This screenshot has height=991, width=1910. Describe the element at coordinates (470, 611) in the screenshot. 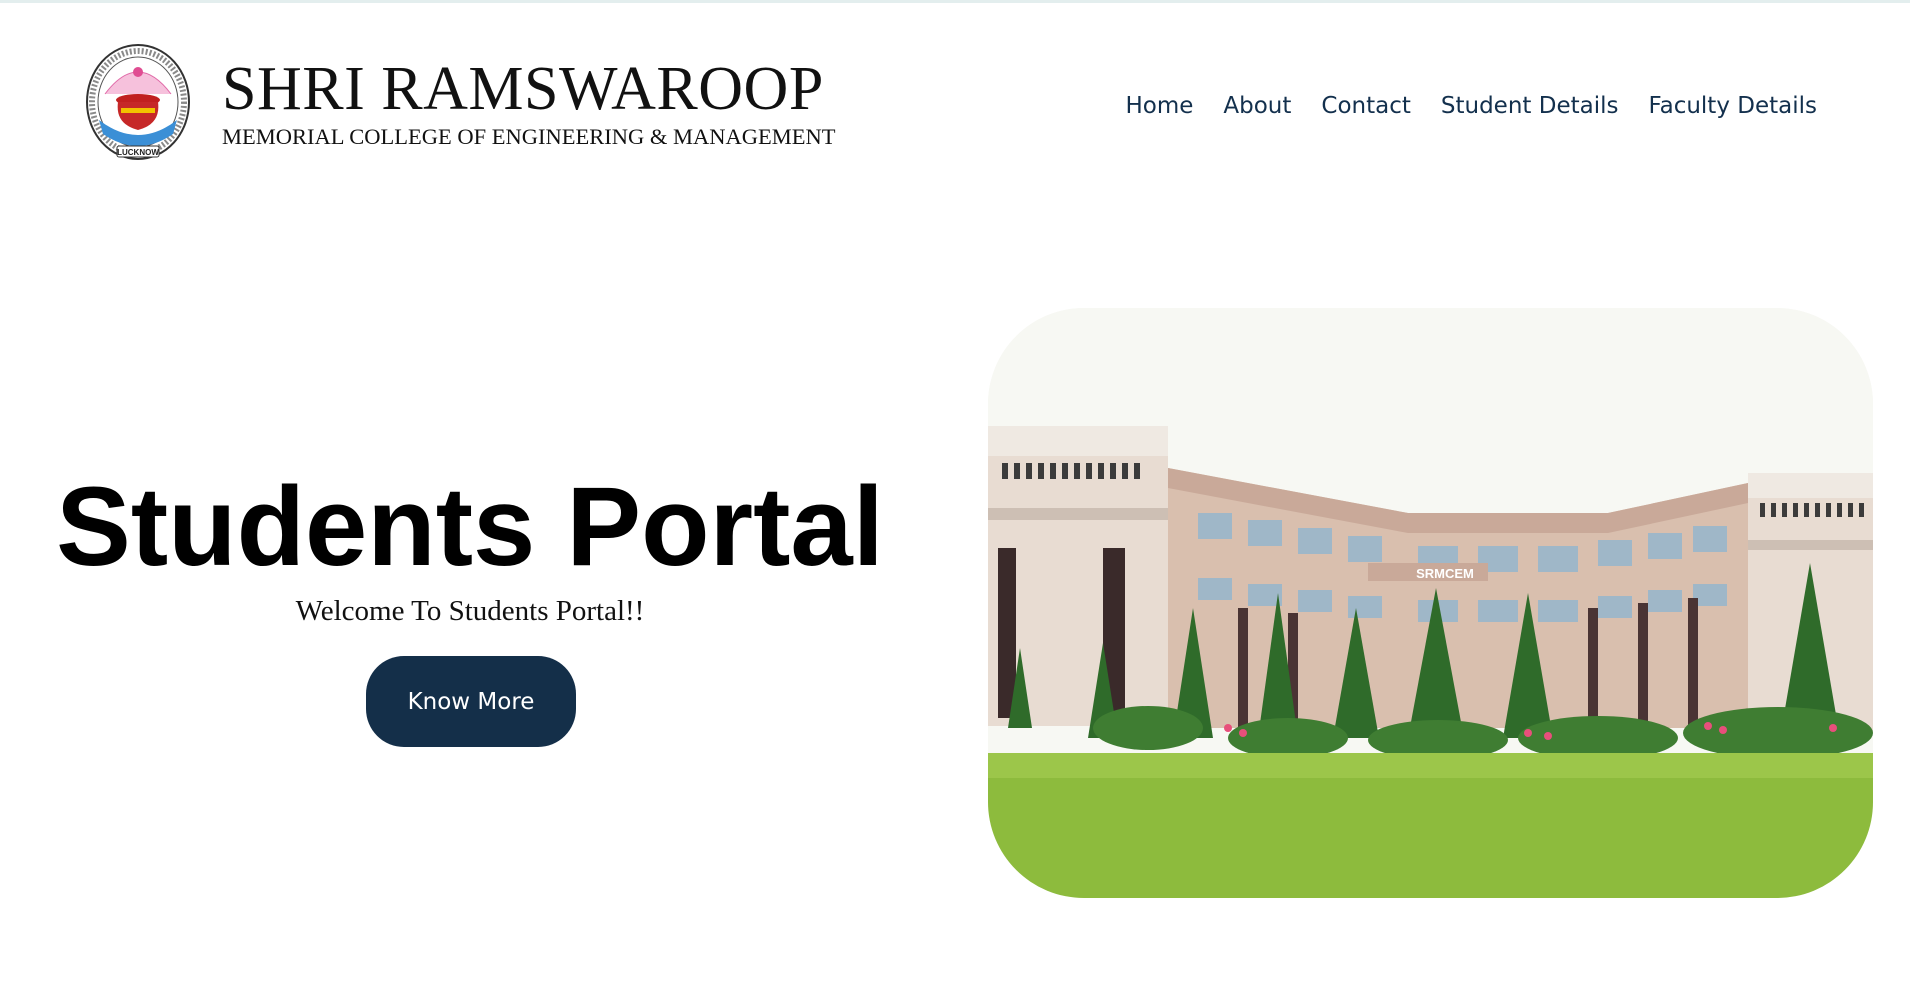

I see `hero-subtitle: Welcome To Students Portal!!` at that location.